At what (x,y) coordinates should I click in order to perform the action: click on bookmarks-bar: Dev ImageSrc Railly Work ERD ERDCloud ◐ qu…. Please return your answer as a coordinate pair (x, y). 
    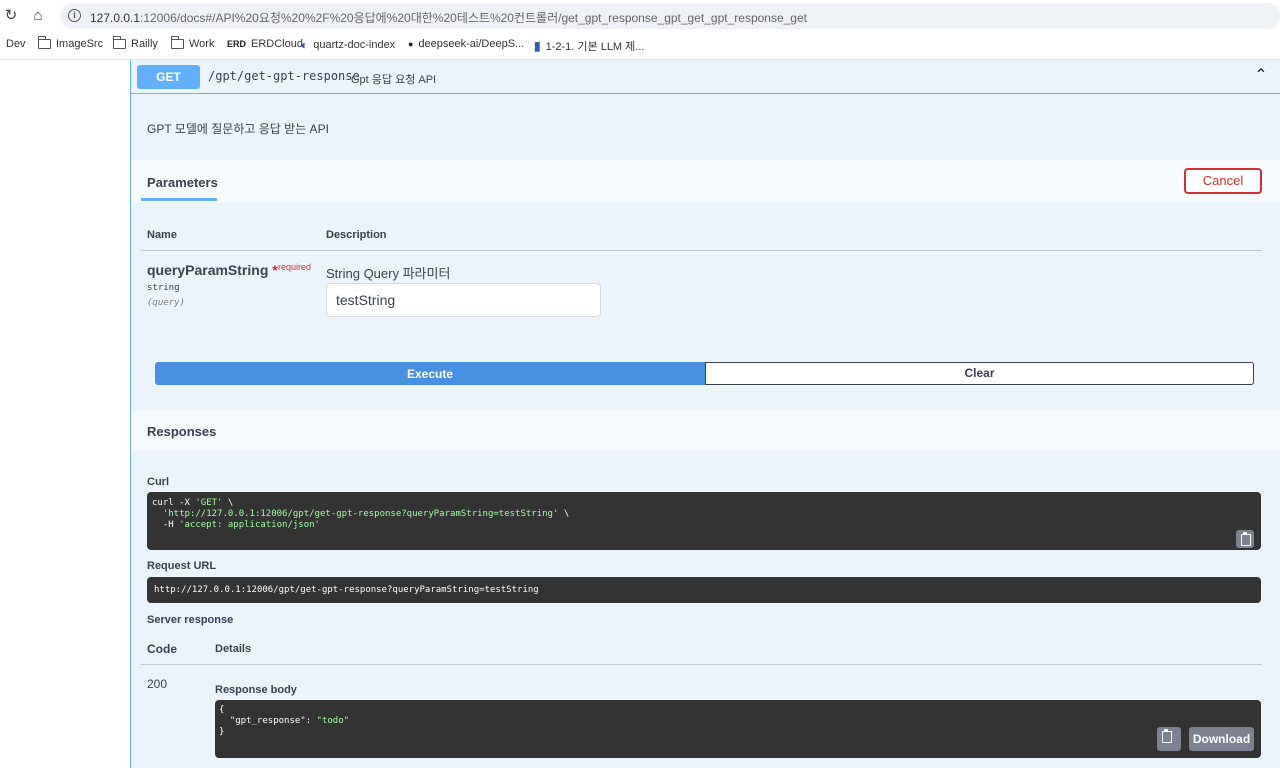
    Looking at the image, I should click on (640, 46).